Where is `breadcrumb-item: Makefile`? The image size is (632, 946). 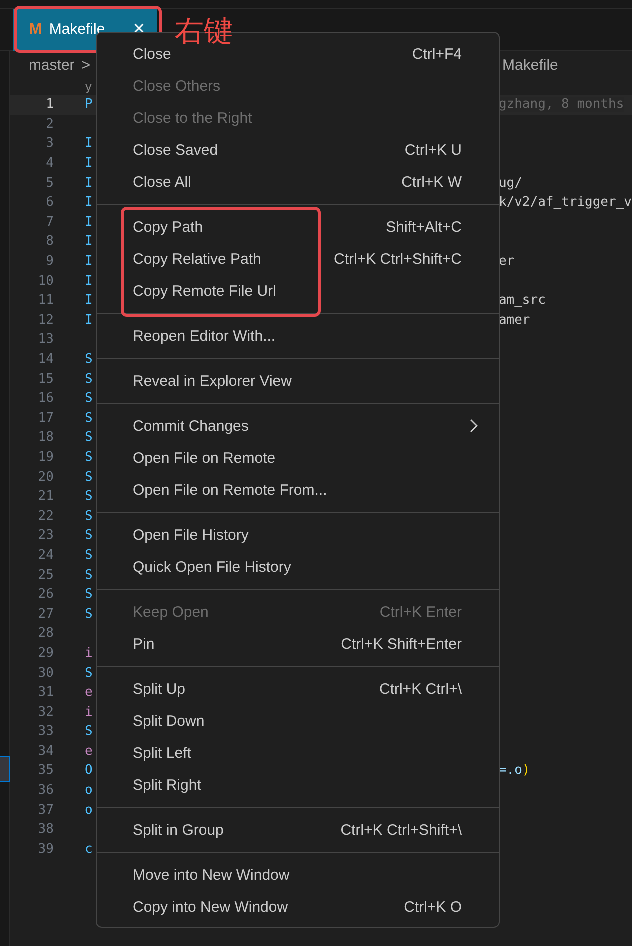 breadcrumb-item: Makefile is located at coordinates (530, 65).